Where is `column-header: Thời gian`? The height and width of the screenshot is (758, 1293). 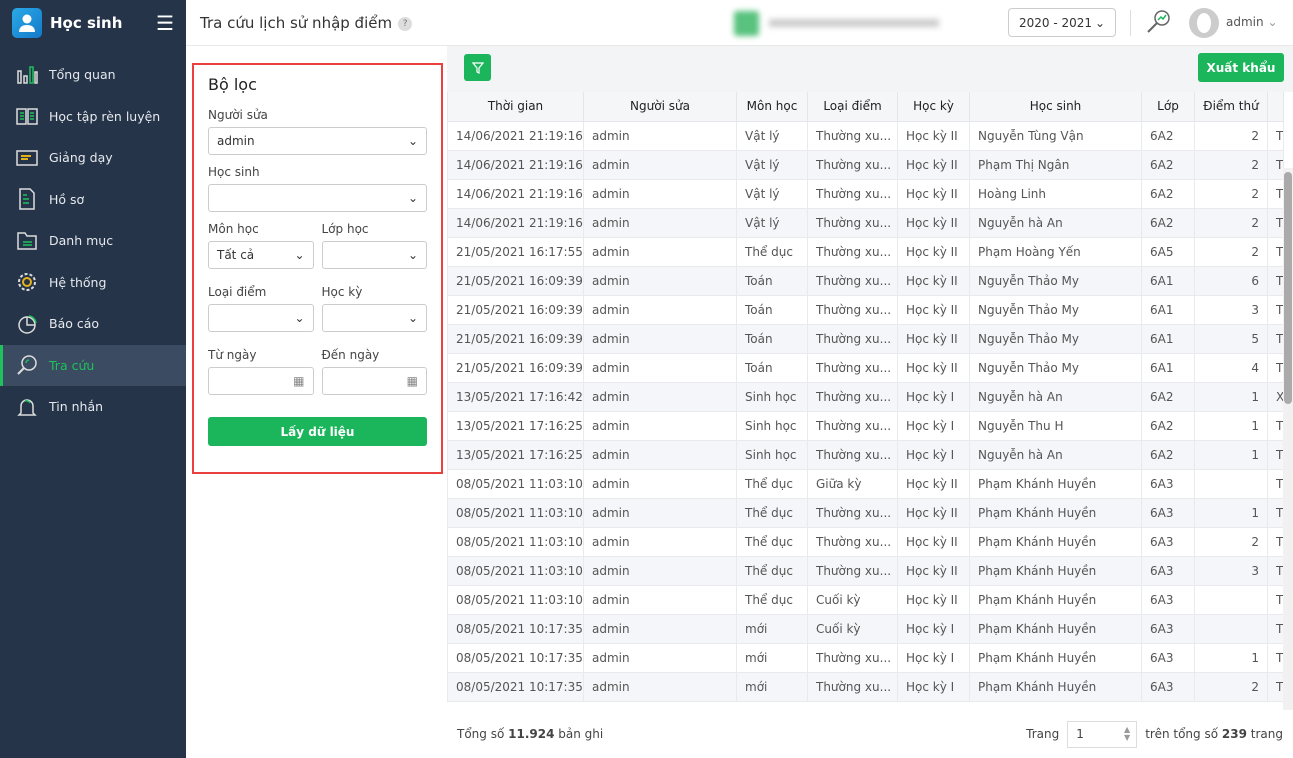
column-header: Thời gian is located at coordinates (515, 107).